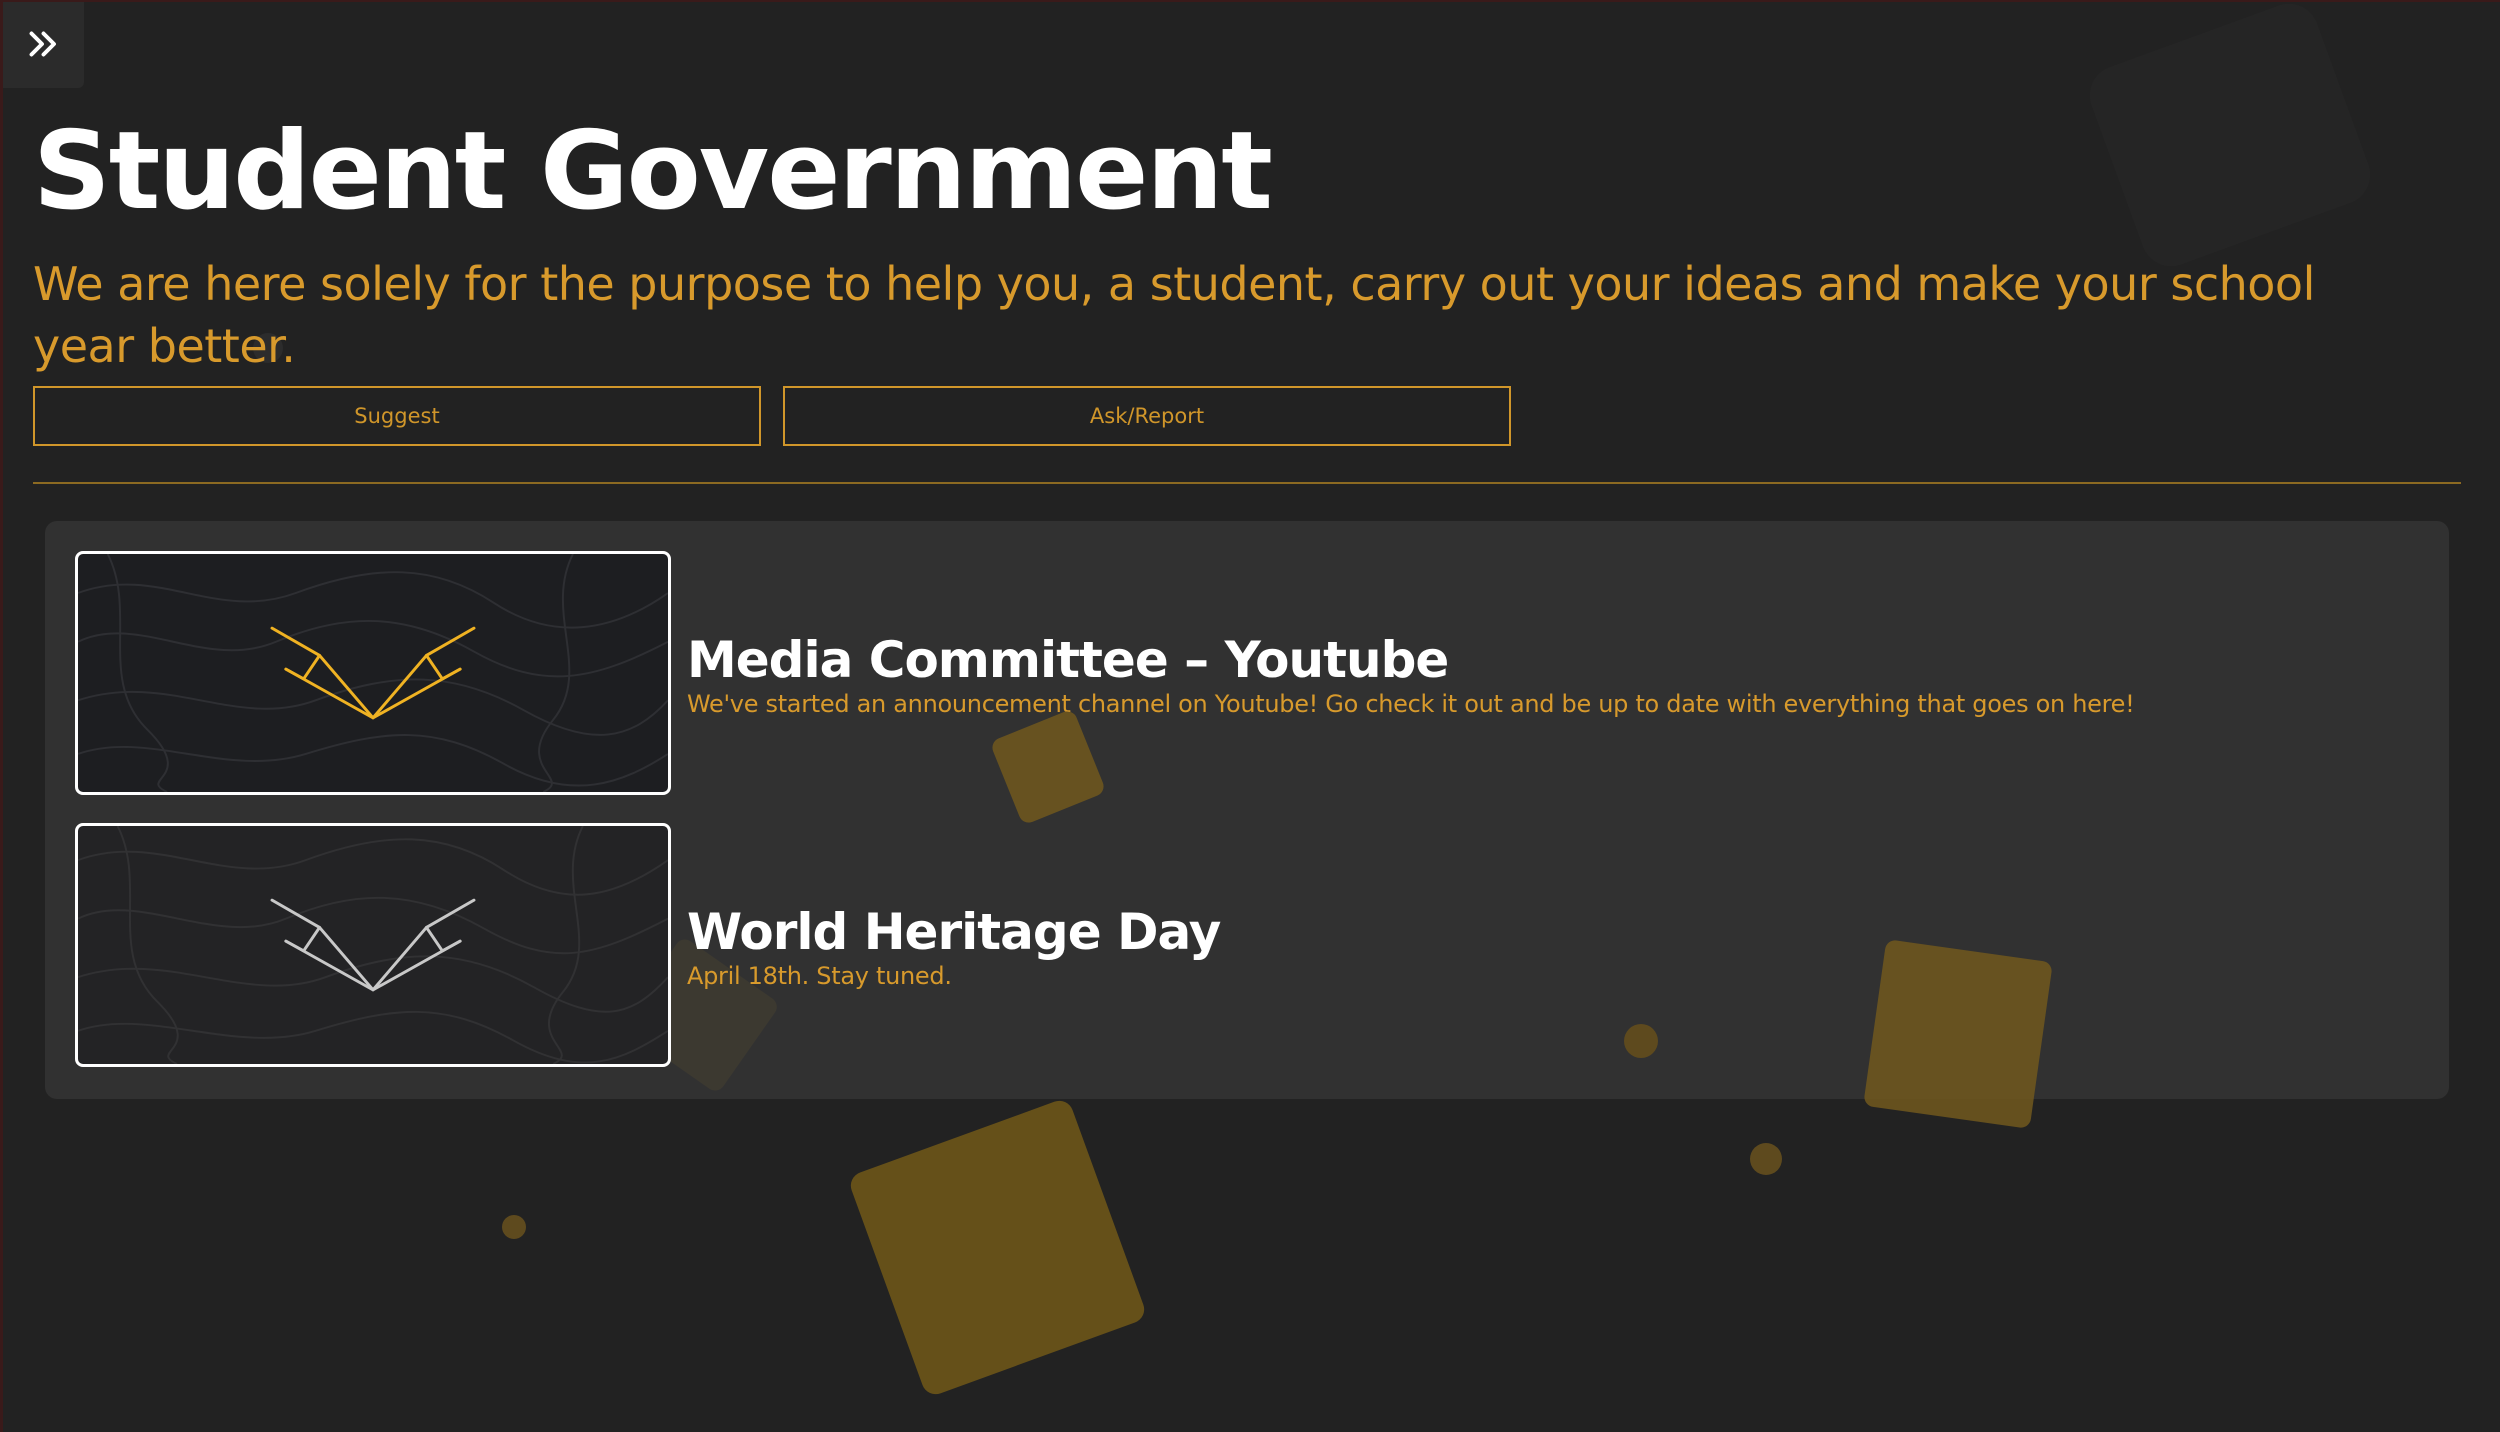 The image size is (2500, 1432). I want to click on divider, so click(1247, 483).